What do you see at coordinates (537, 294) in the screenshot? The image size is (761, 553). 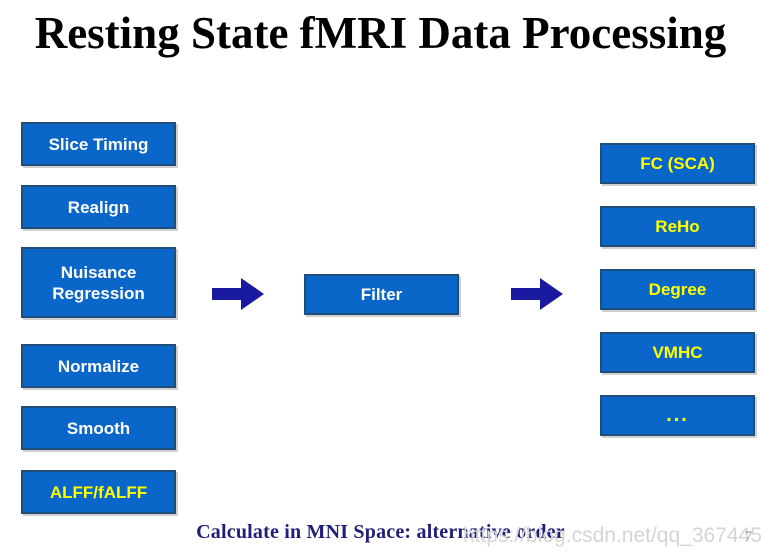 I see `arrow-right-icon` at bounding box center [537, 294].